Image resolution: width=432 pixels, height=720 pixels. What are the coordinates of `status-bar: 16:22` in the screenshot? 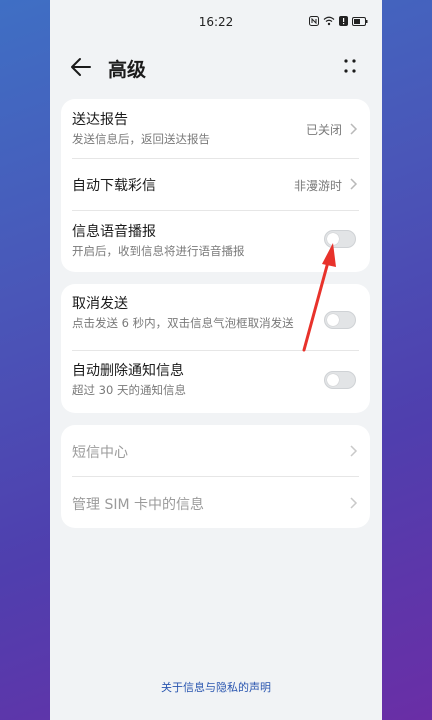 It's located at (216, 22).